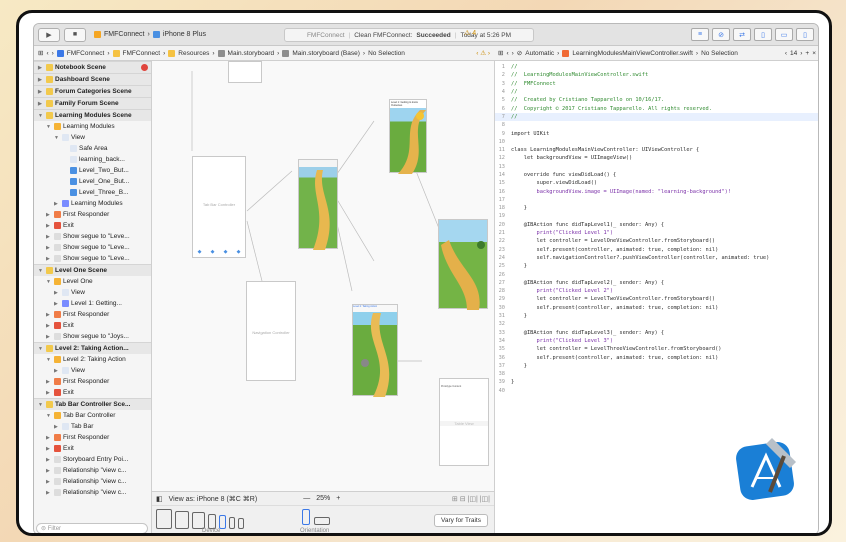 The height and width of the screenshot is (542, 846). I want to click on jump-warning-icon: ‹ ⚠ ›, so click(485, 53).